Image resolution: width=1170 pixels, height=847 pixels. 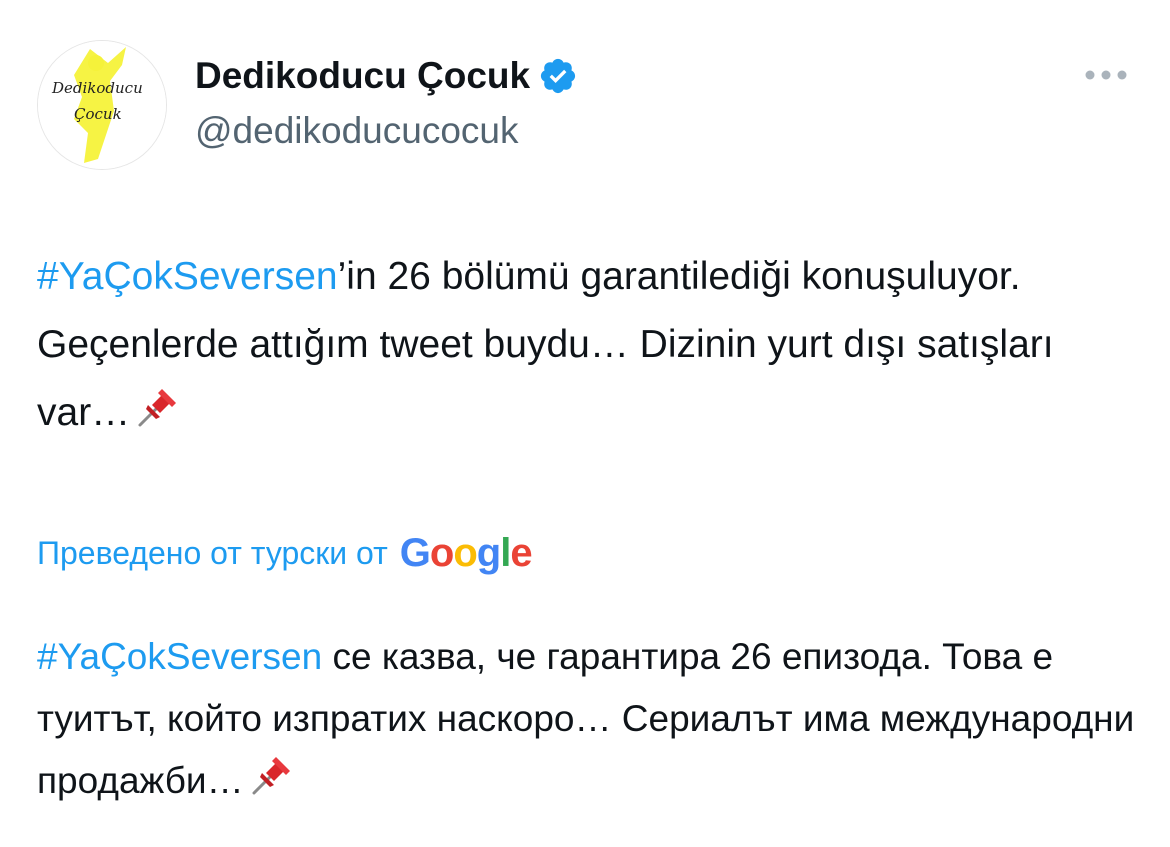 What do you see at coordinates (466, 553) in the screenshot?
I see `google-logo: Google` at bounding box center [466, 553].